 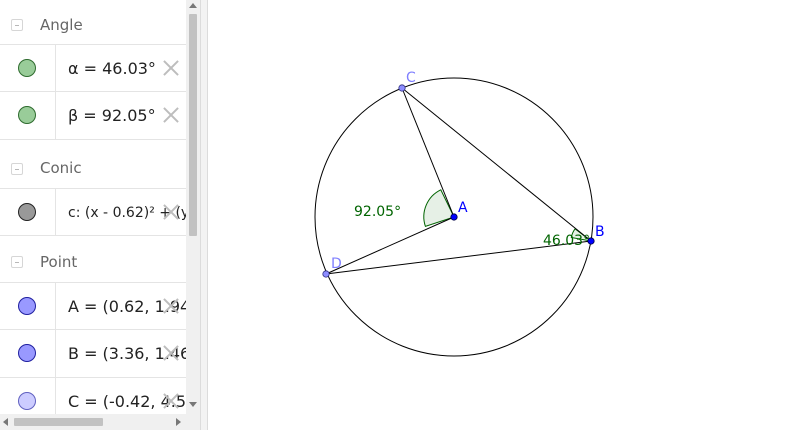 I want to click on algebra-item-point-a: A = (0.62, 1.94), so click(x=93, y=306).